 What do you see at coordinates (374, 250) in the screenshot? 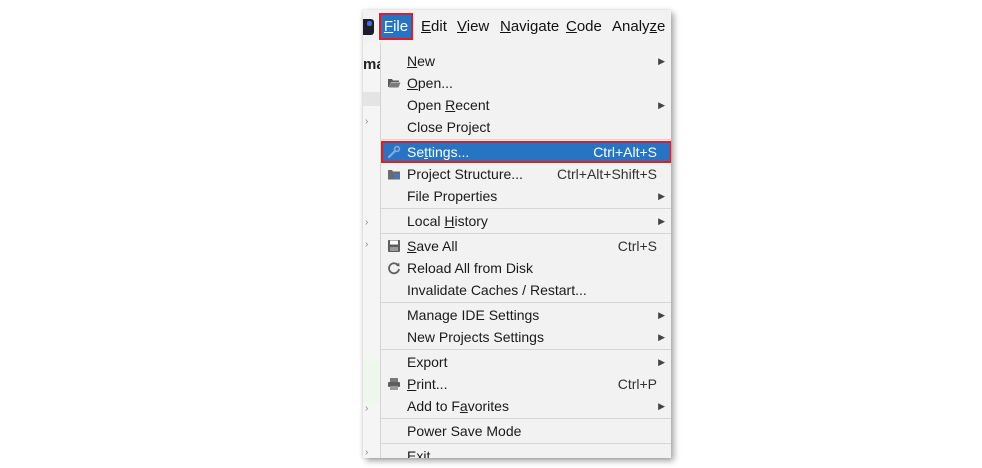
I see `ide-background-strip: ma › › › › ›` at bounding box center [374, 250].